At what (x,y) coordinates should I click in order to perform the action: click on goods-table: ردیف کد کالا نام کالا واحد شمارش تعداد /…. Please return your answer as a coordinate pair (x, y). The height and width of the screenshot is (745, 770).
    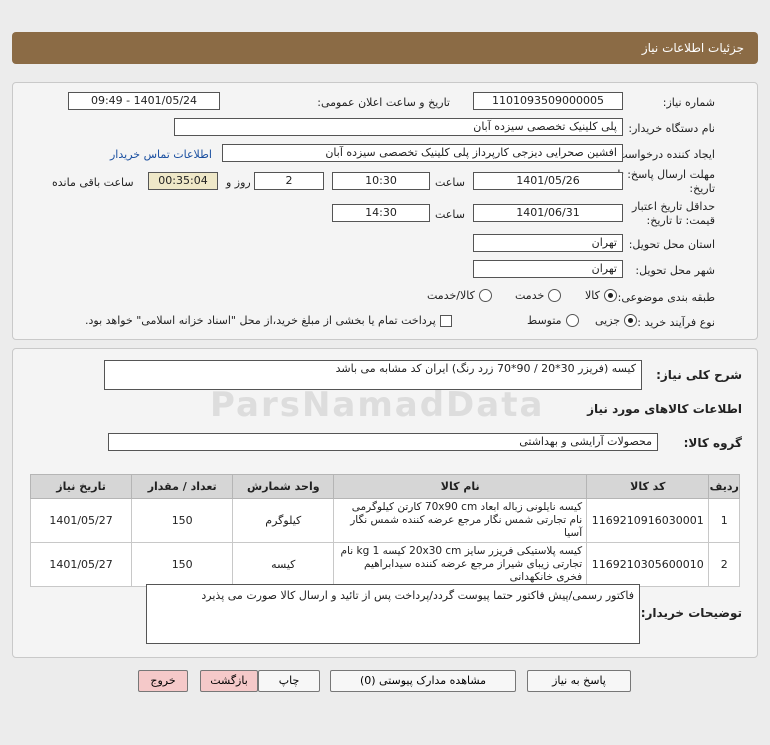
    Looking at the image, I should click on (384, 530).